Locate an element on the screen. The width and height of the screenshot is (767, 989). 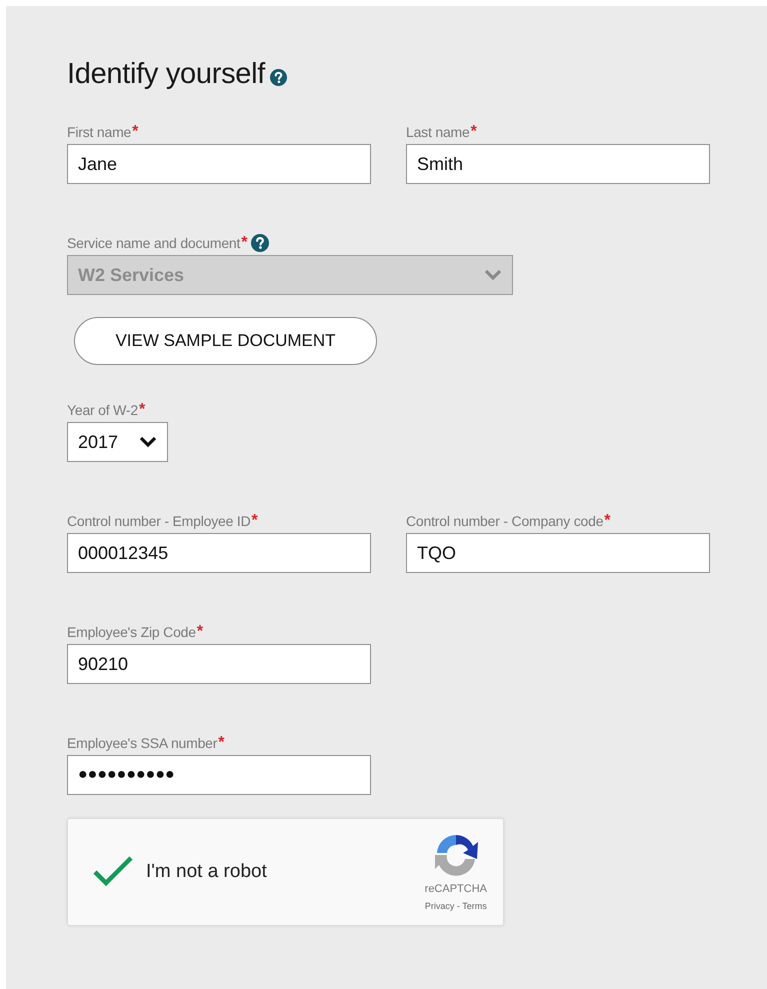
field-label: Employee's SSA number is located at coordinates (142, 743).